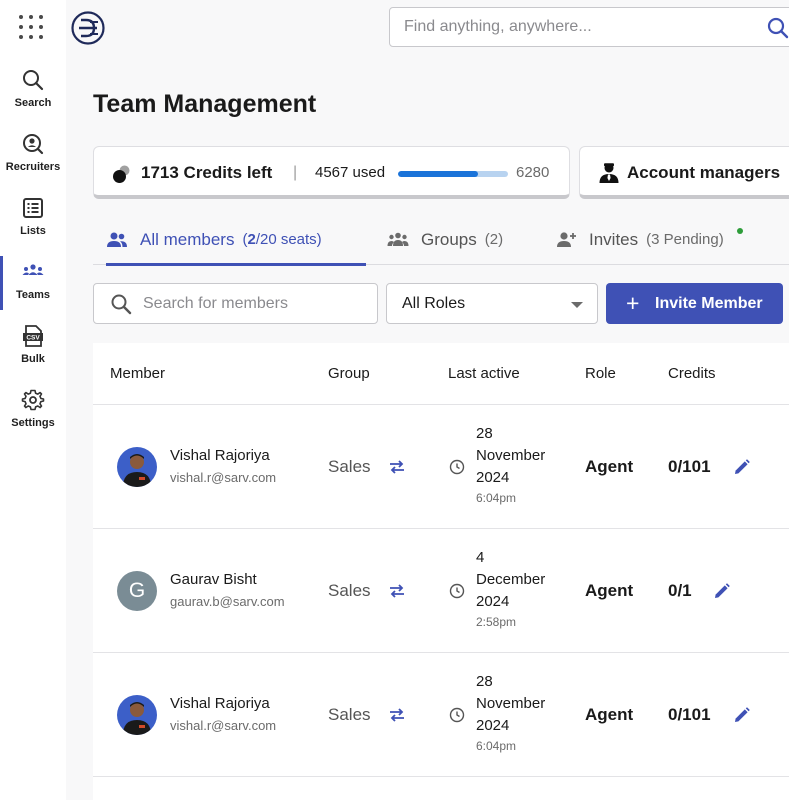 The height and width of the screenshot is (800, 789). What do you see at coordinates (33, 416) in the screenshot?
I see `sidebar-item-settings: Settings` at bounding box center [33, 416].